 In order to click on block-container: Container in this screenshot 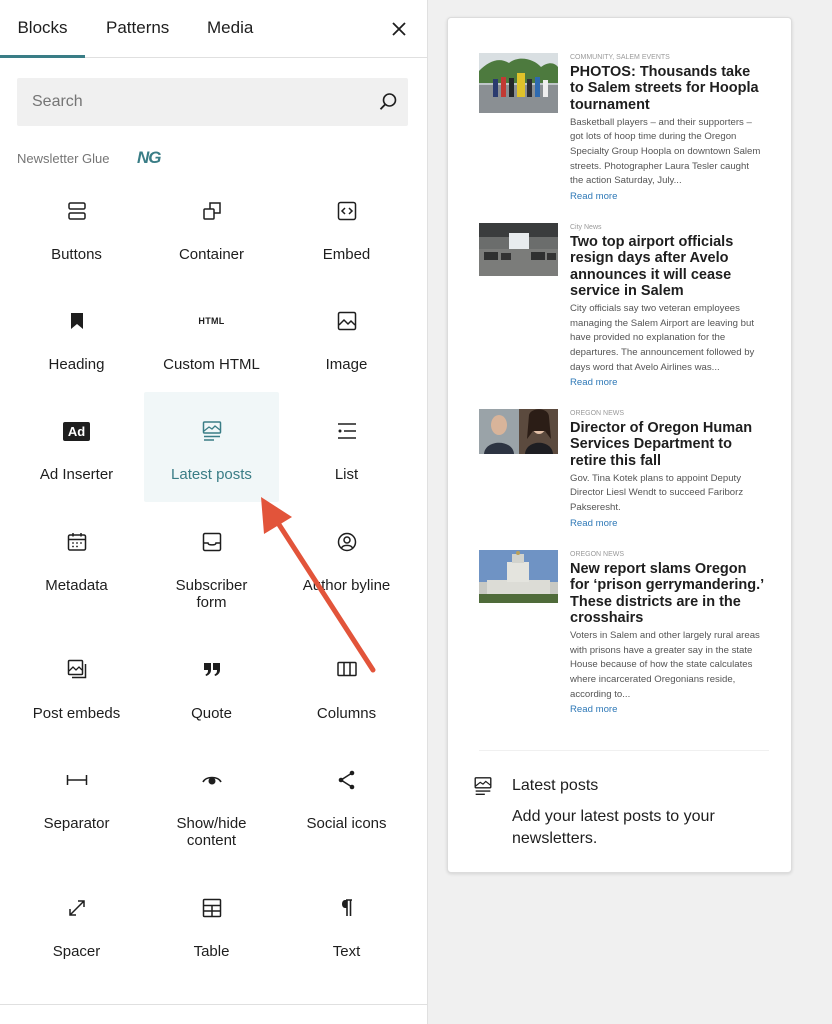, I will do `click(211, 241)`.